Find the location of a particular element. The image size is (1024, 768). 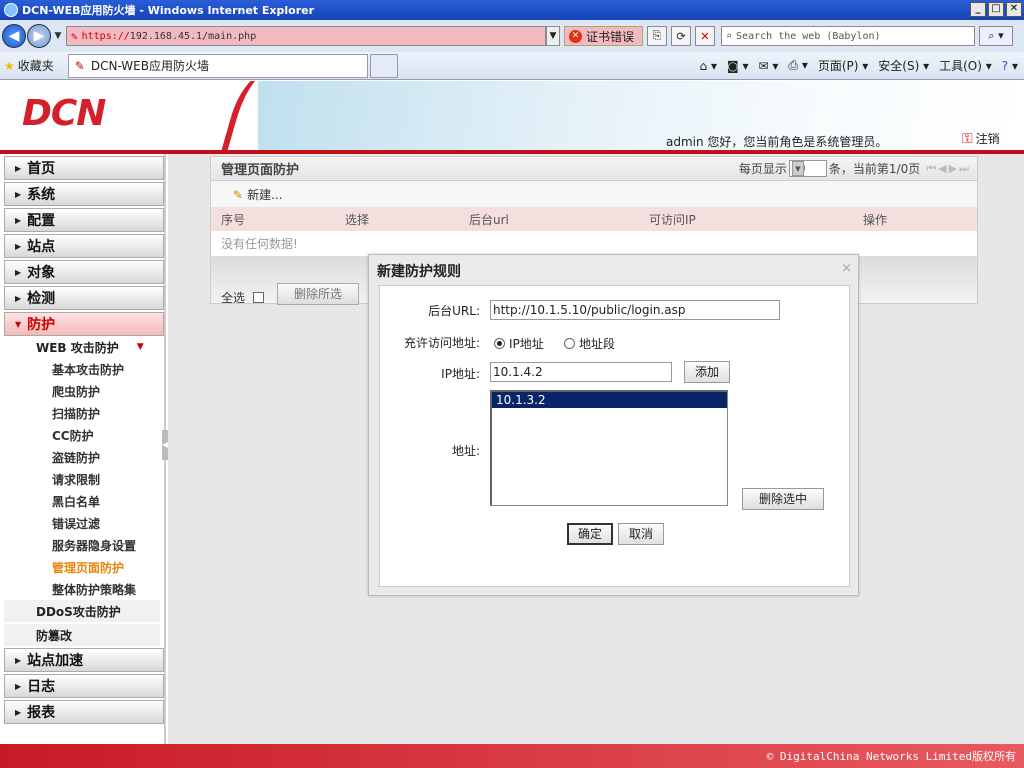

add-button: 添加 is located at coordinates (707, 372).